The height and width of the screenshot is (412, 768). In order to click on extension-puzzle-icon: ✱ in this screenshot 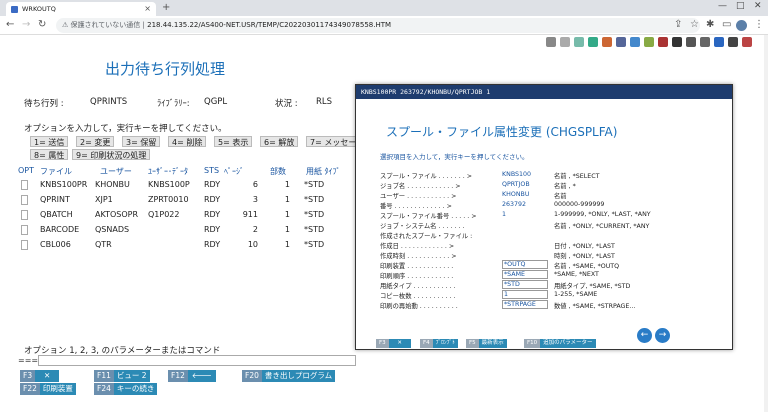, I will do `click(710, 24)`.